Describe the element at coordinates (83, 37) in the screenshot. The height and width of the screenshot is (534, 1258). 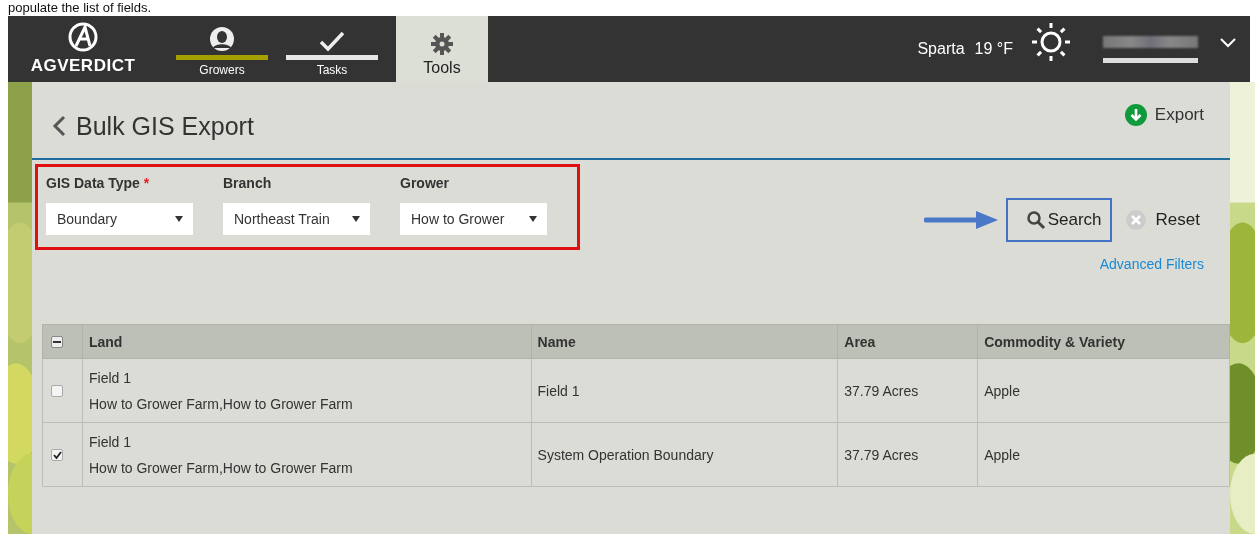
I see `logo-icon` at that location.